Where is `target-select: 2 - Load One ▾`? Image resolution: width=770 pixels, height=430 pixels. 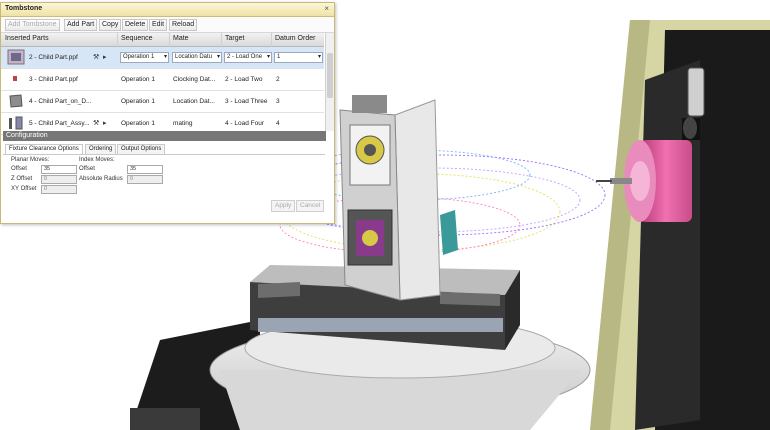 target-select: 2 - Load One ▾ is located at coordinates (248, 57).